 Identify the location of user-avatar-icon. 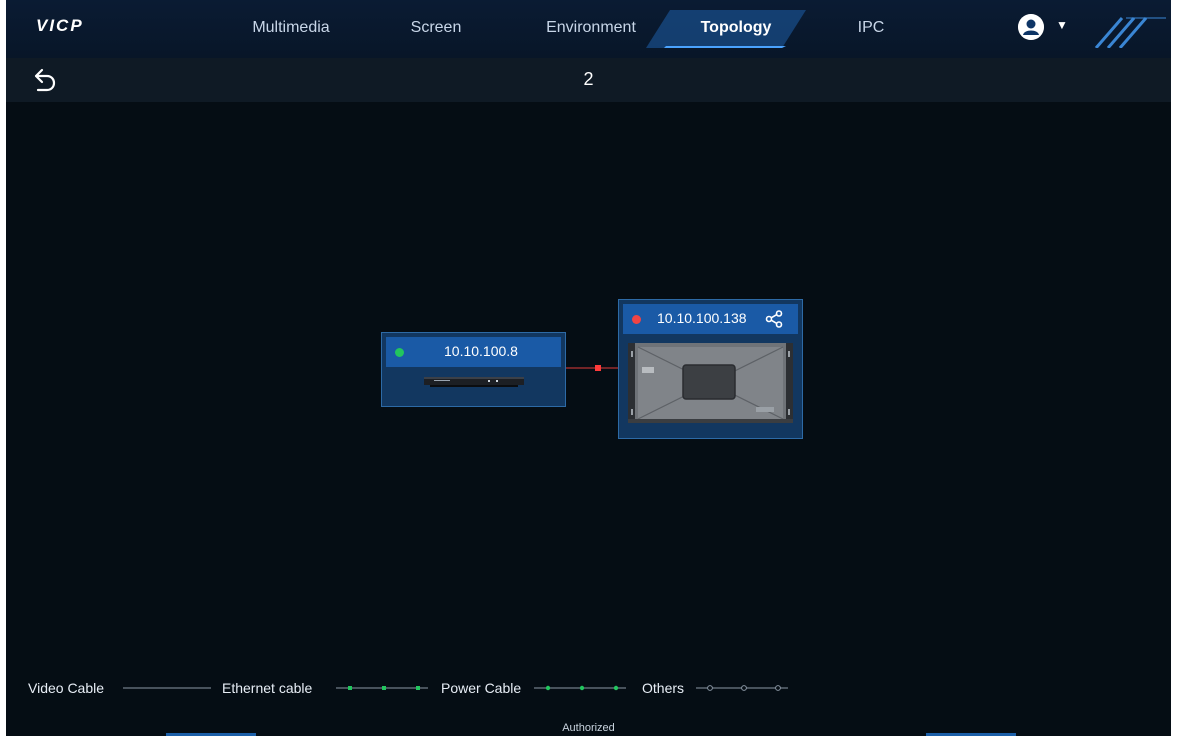
(1031, 27).